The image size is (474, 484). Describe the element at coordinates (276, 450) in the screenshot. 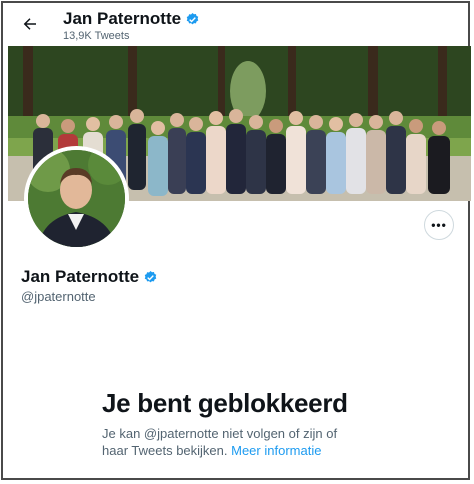

I see `learn-more-link: Meer informatie` at that location.